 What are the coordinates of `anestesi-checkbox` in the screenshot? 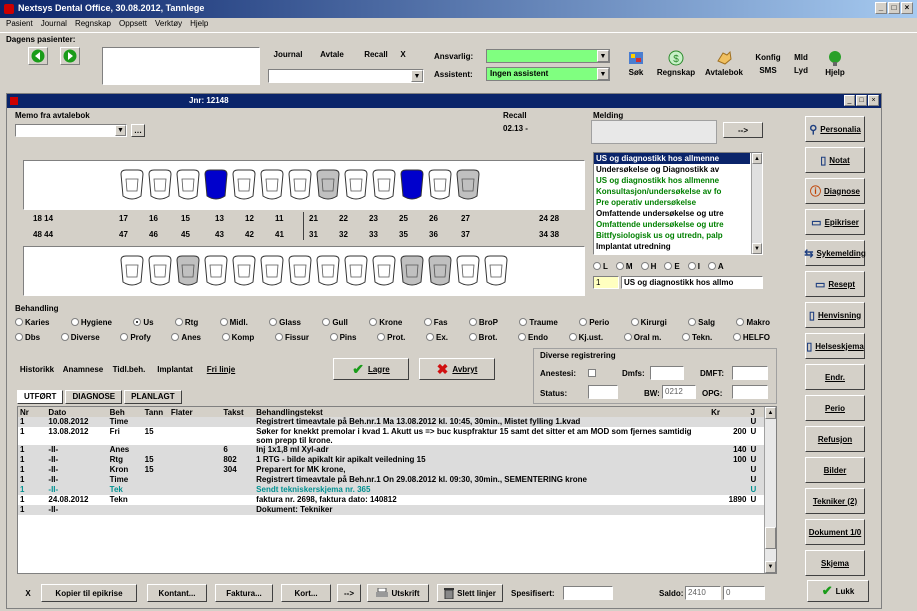 It's located at (592, 373).